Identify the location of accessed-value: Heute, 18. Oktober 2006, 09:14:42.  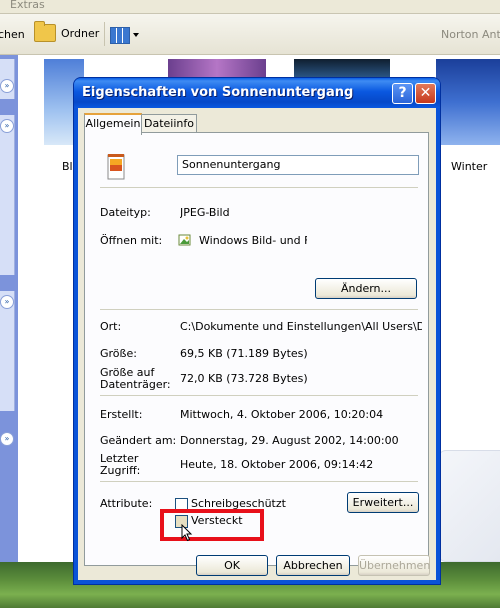
(277, 464).